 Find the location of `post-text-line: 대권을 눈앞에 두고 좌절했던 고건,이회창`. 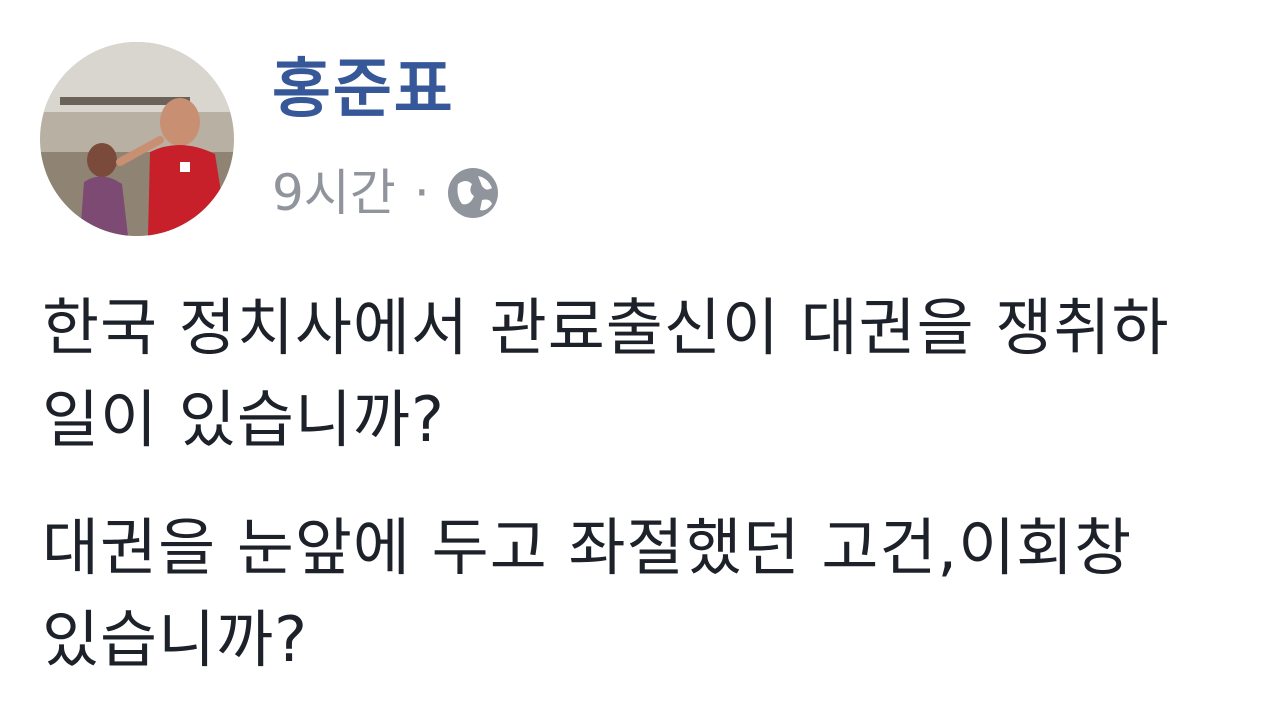

post-text-line: 대권을 눈앞에 두고 좌절했던 고건,이회창 is located at coordinates (587, 547).